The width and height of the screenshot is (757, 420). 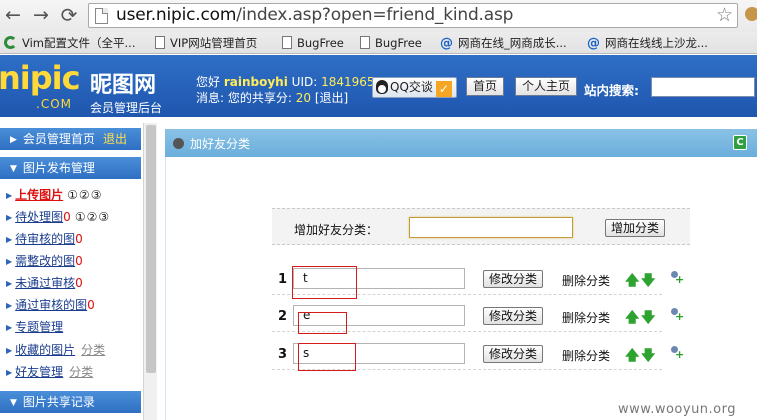 What do you see at coordinates (44, 283) in the screenshot?
I see `sidebar-item-rejected: ▶ 未通过审核0` at bounding box center [44, 283].